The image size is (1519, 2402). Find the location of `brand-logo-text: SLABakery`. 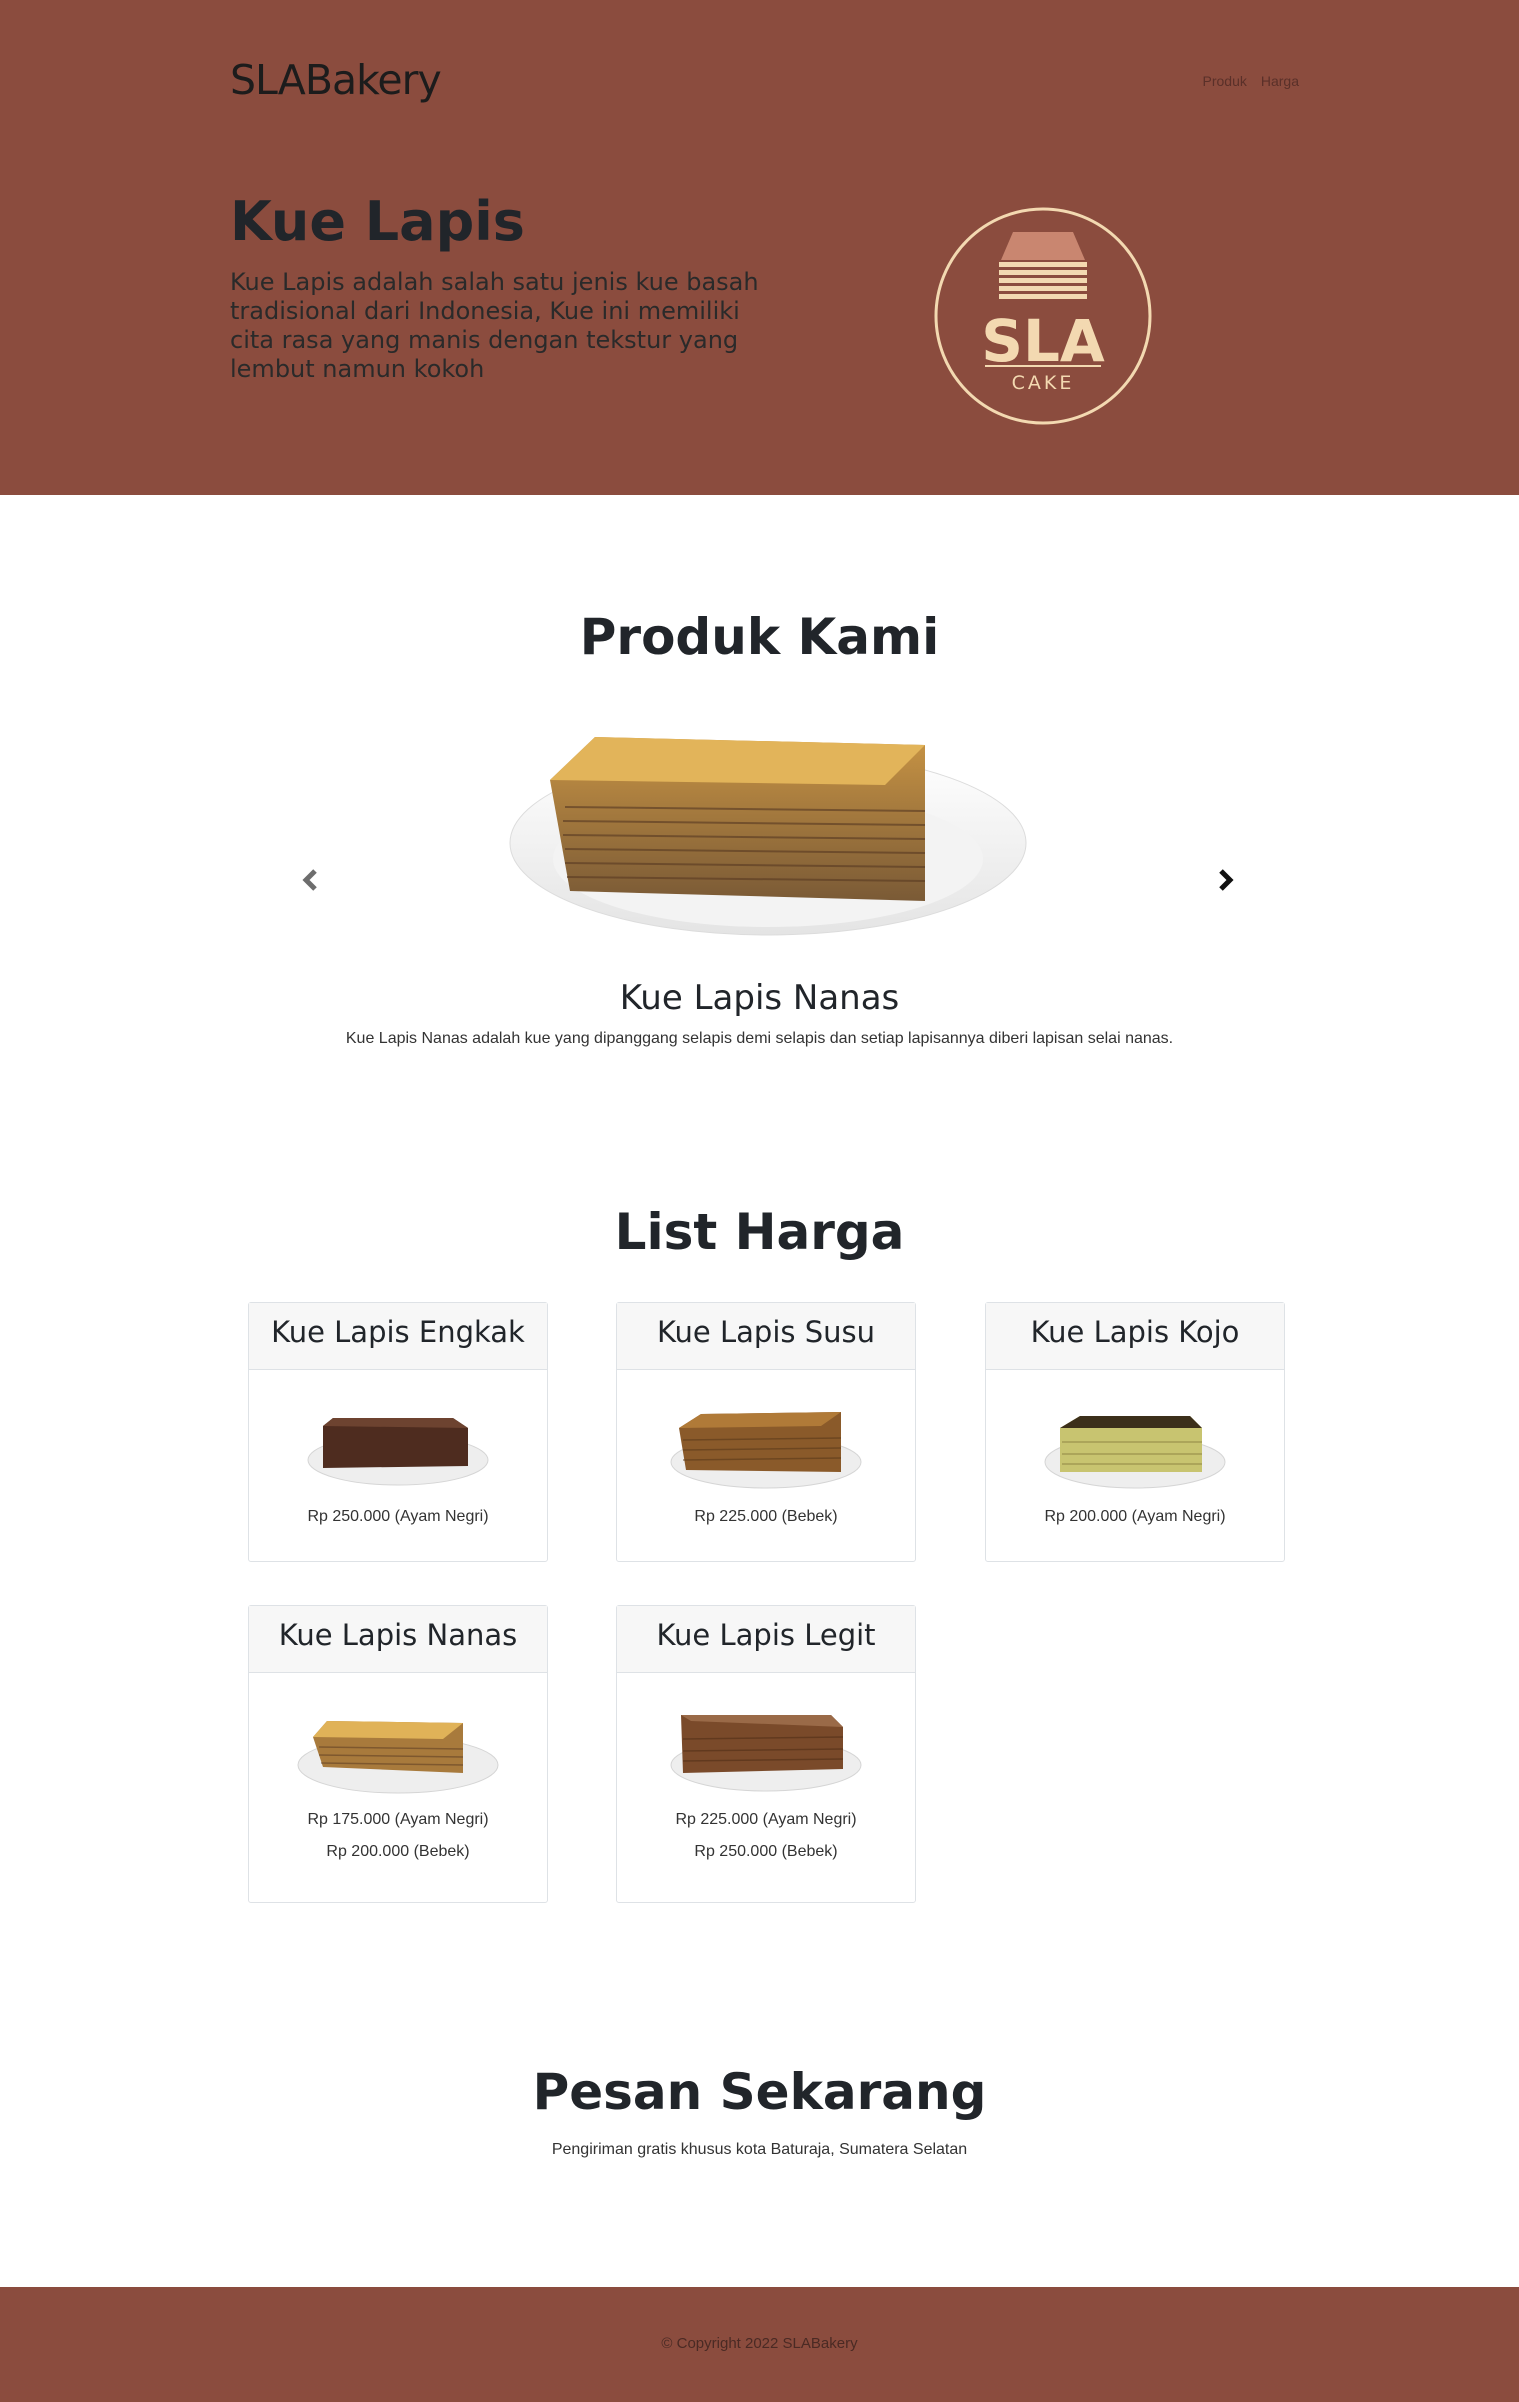

brand-logo-text: SLABakery is located at coordinates (336, 80).